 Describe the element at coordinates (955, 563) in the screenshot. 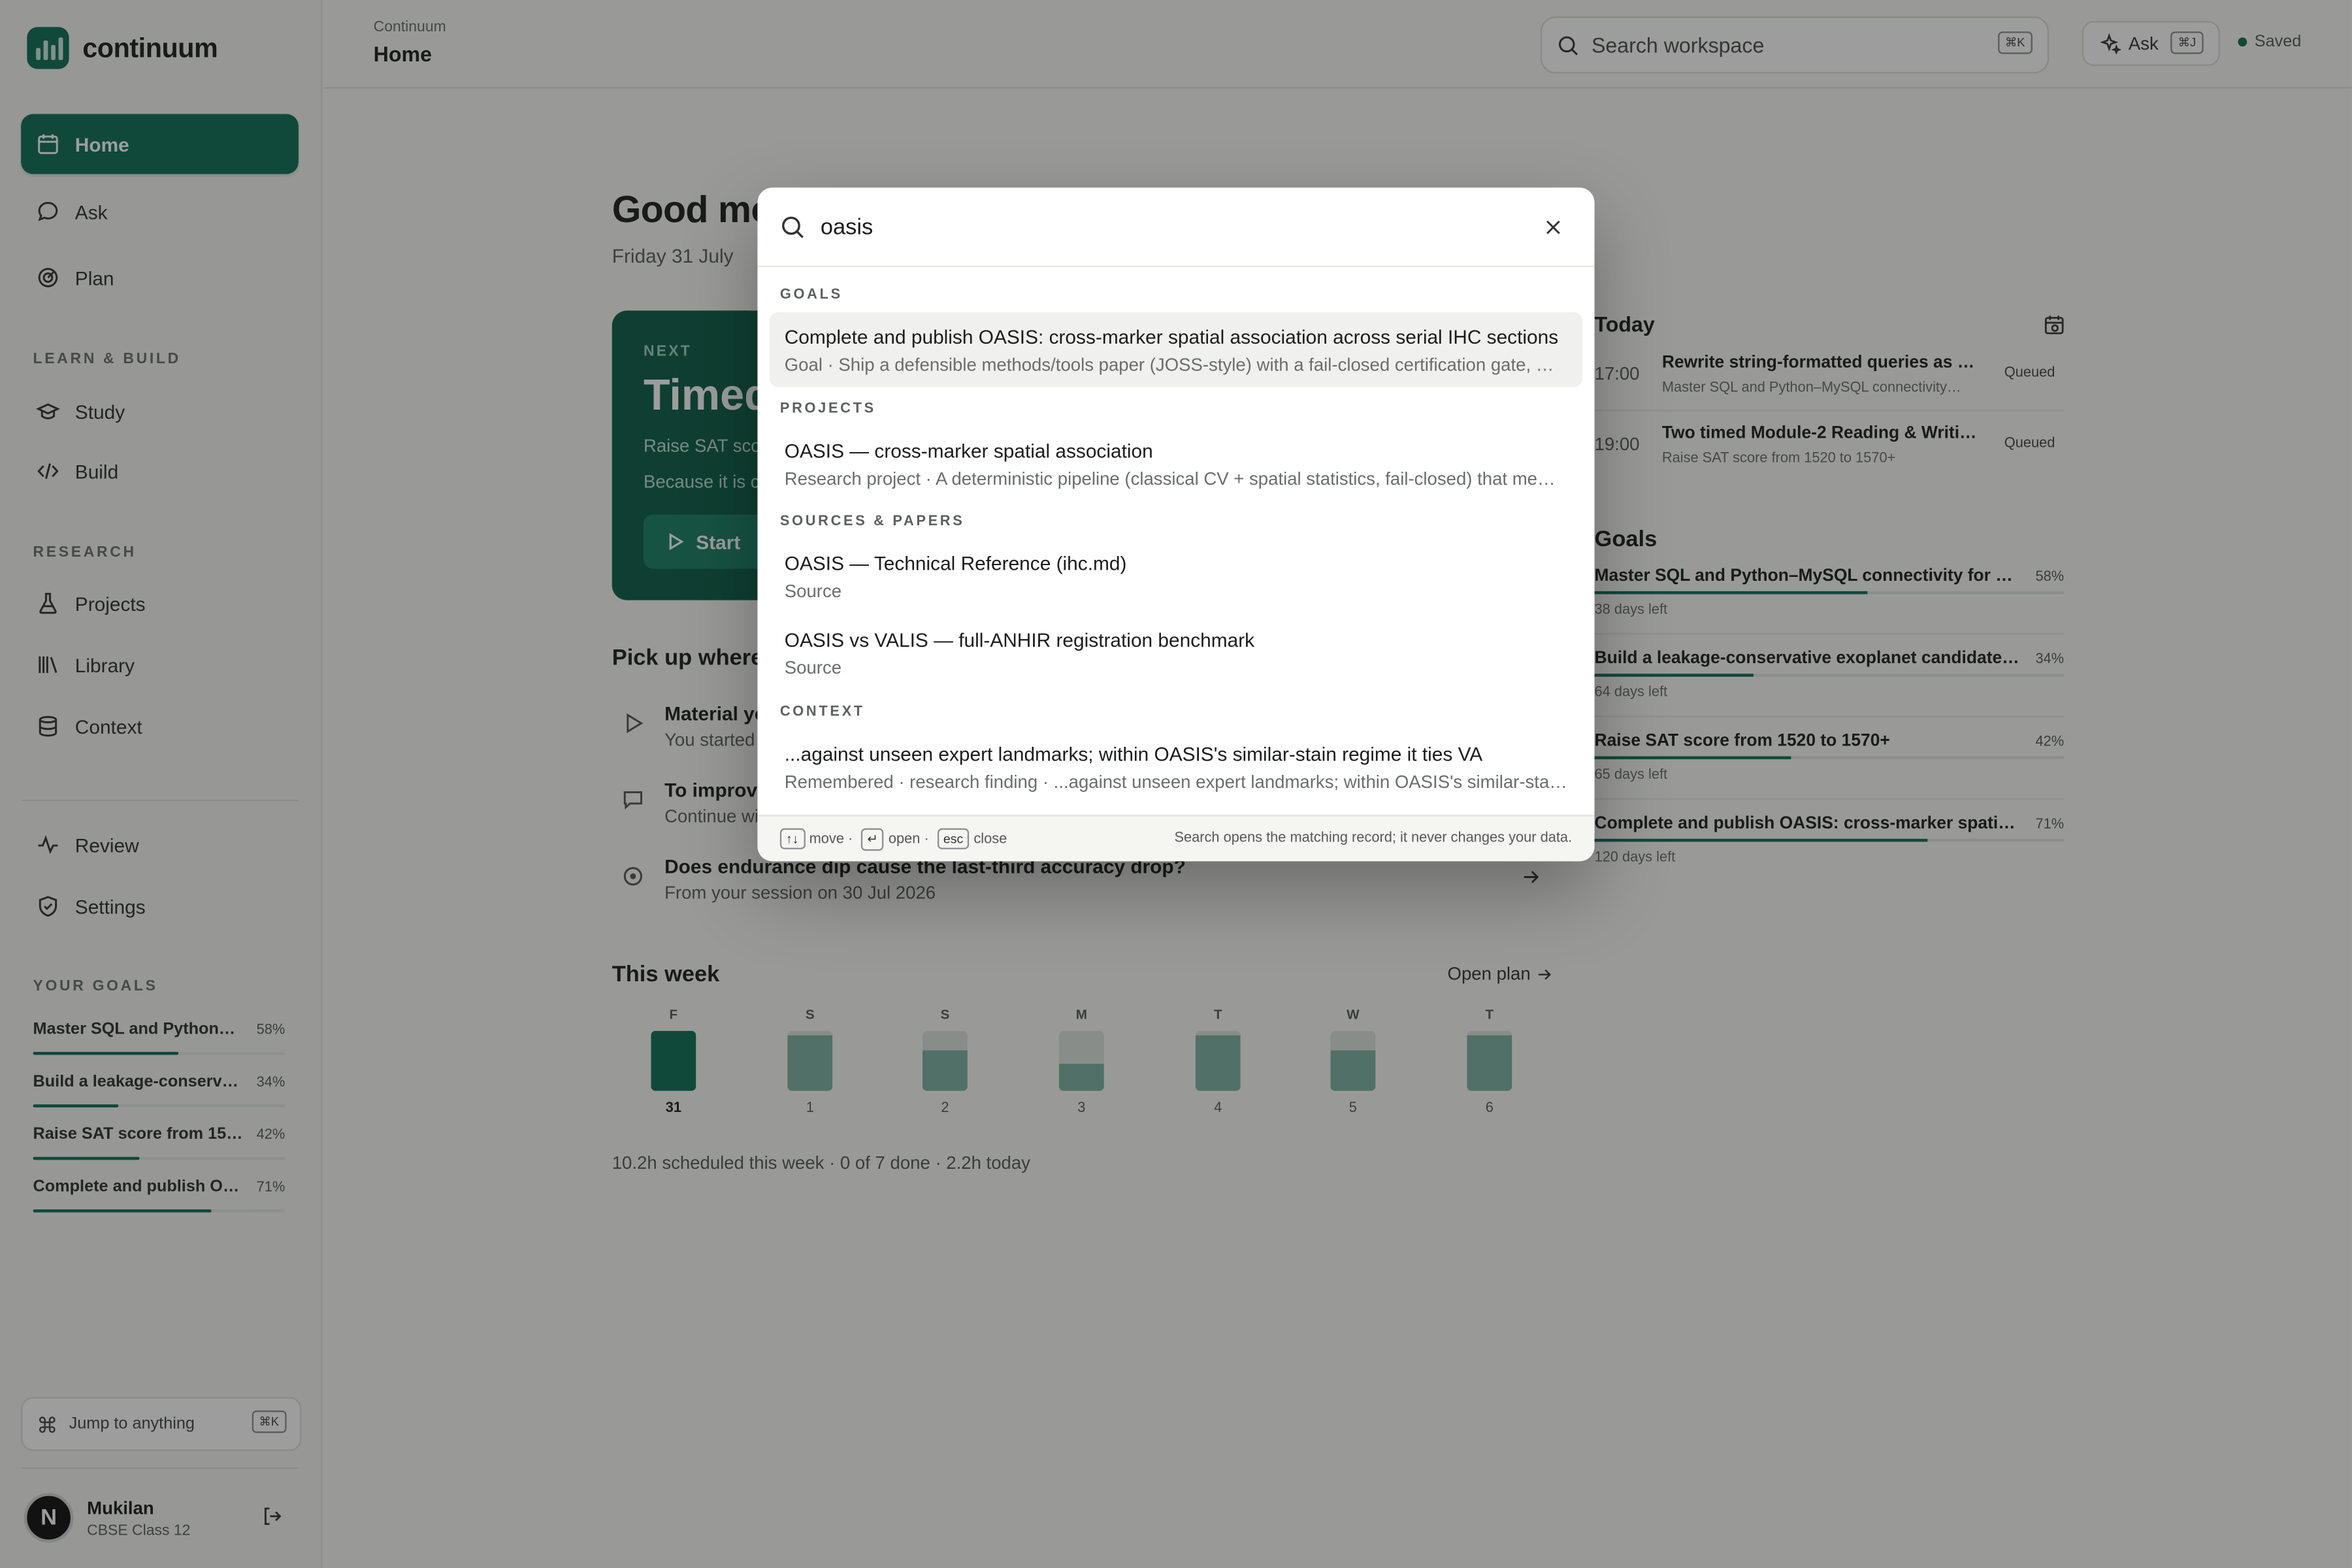

I see `result-title: OASIS — Technical Reference (ihc.md)` at that location.